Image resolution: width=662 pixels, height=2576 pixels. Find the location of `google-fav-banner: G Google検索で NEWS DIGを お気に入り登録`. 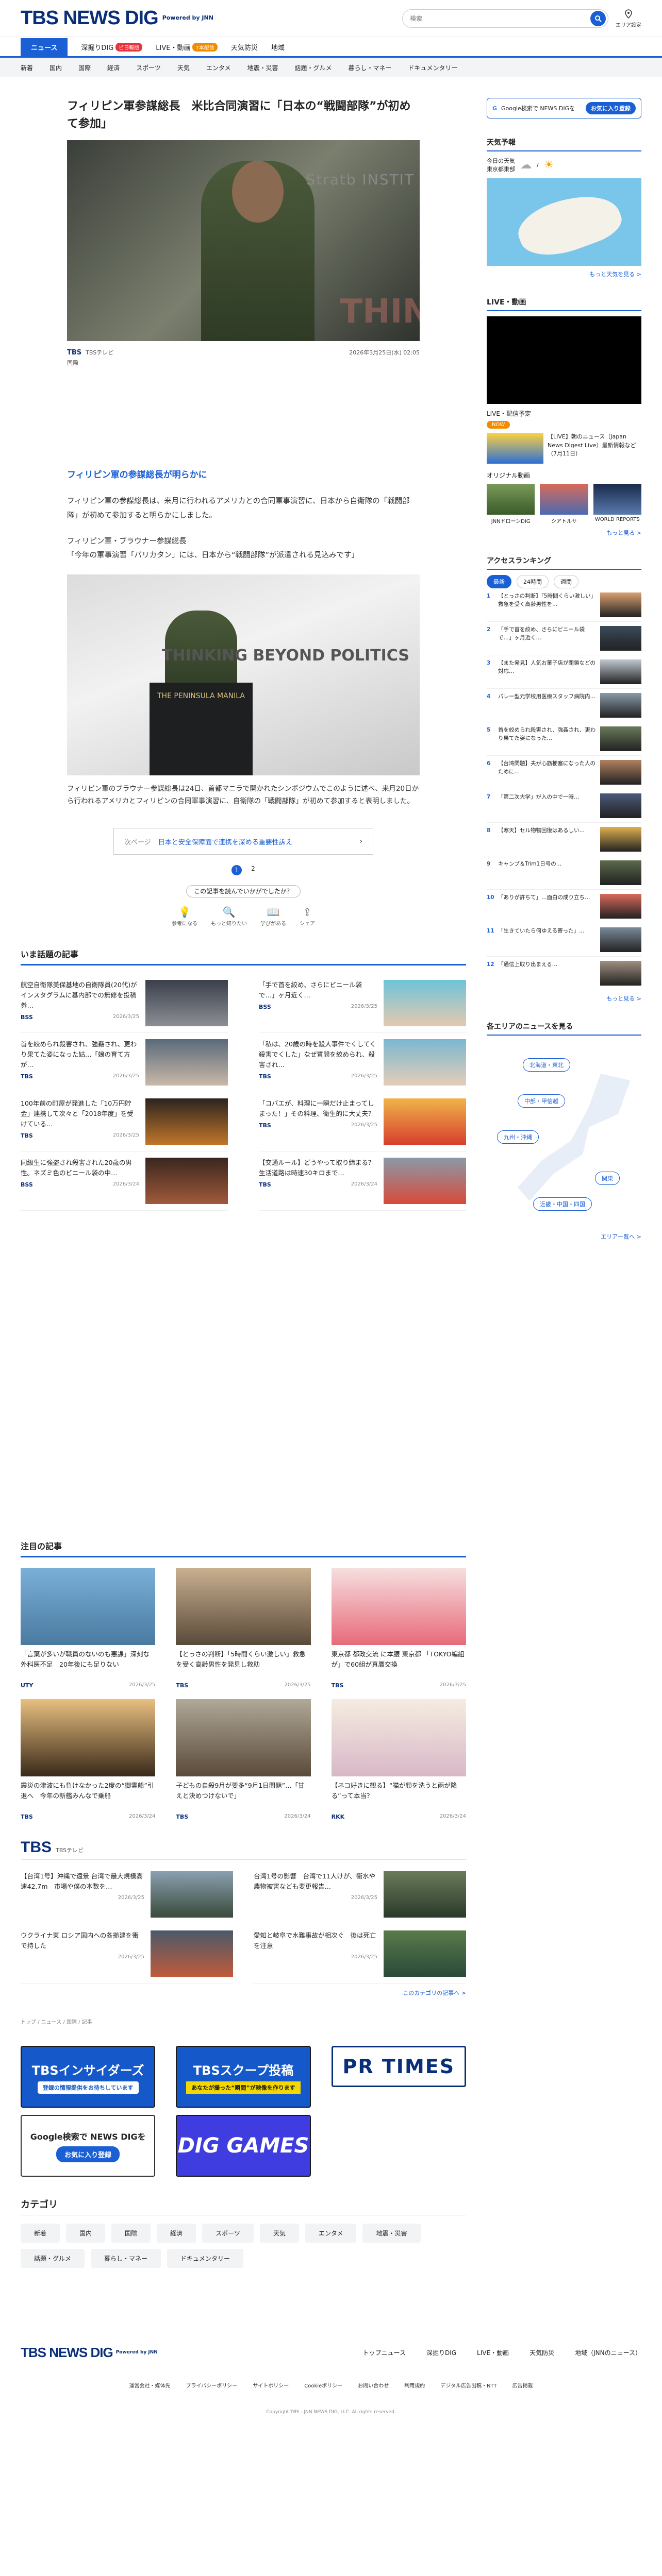

google-fav-banner: G Google検索で NEWS DIGを お気に入り登録 is located at coordinates (564, 108).